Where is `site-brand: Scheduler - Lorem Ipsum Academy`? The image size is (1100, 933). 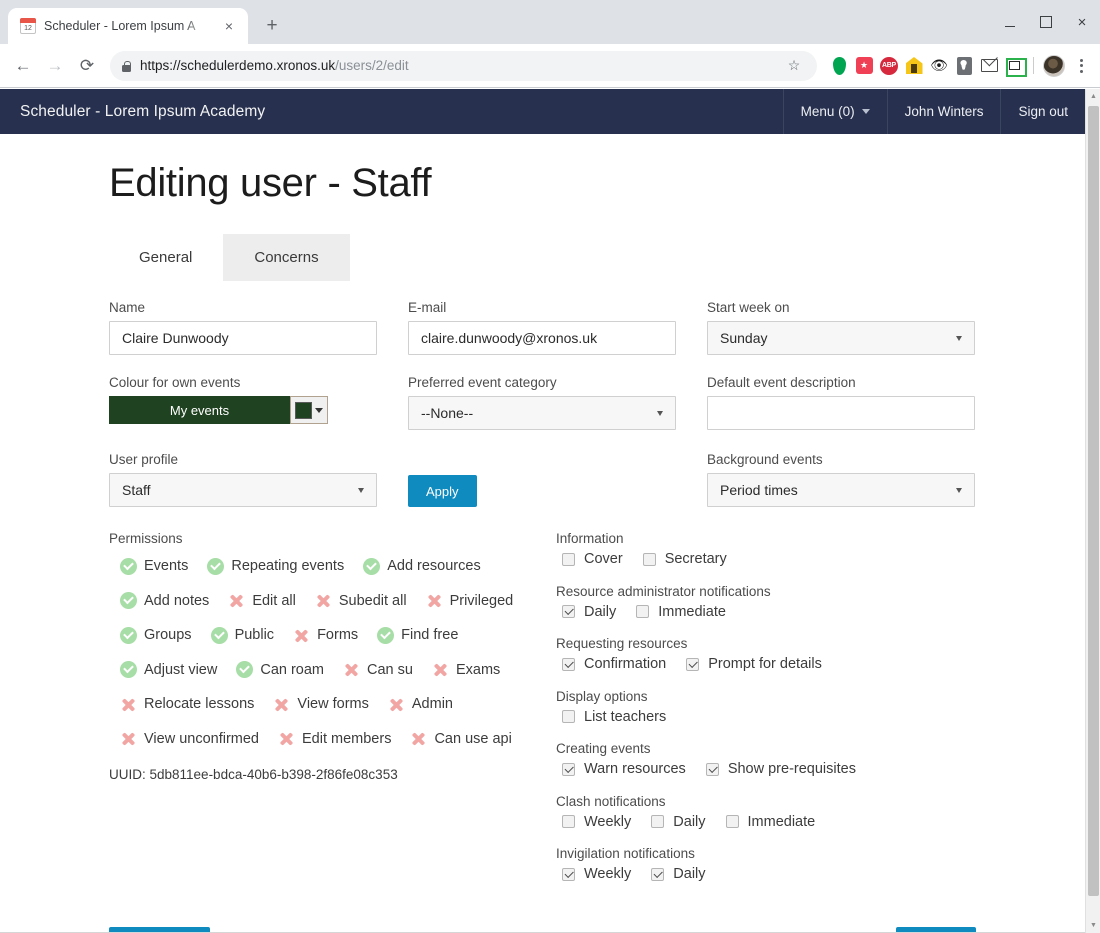
site-brand: Scheduler - Lorem Ipsum Academy is located at coordinates (142, 111).